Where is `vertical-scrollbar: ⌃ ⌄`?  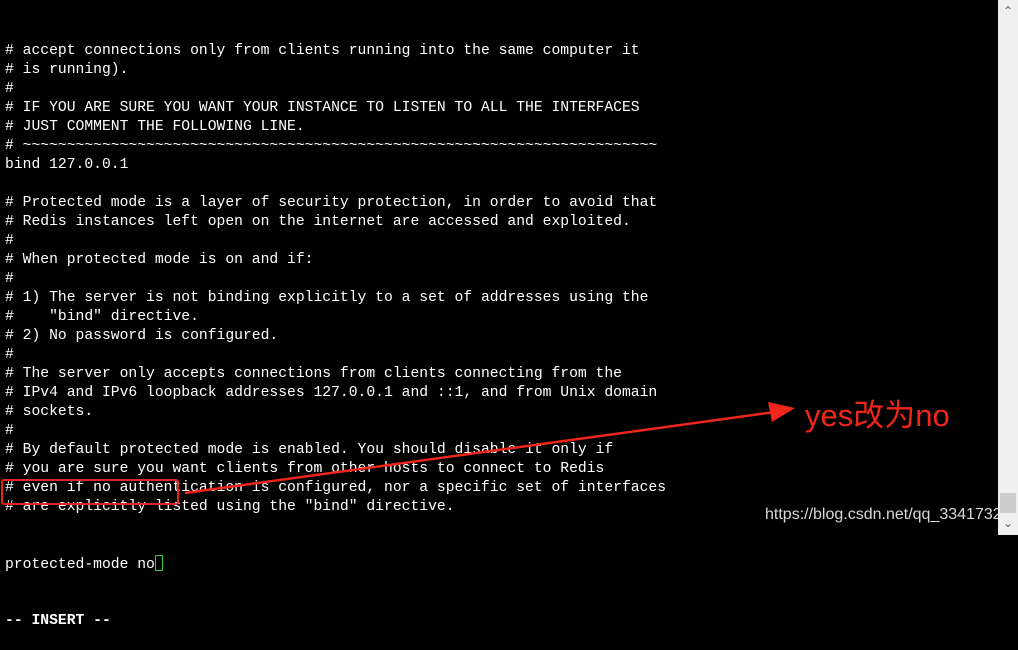
vertical-scrollbar: ⌃ ⌄ is located at coordinates (1008, 267).